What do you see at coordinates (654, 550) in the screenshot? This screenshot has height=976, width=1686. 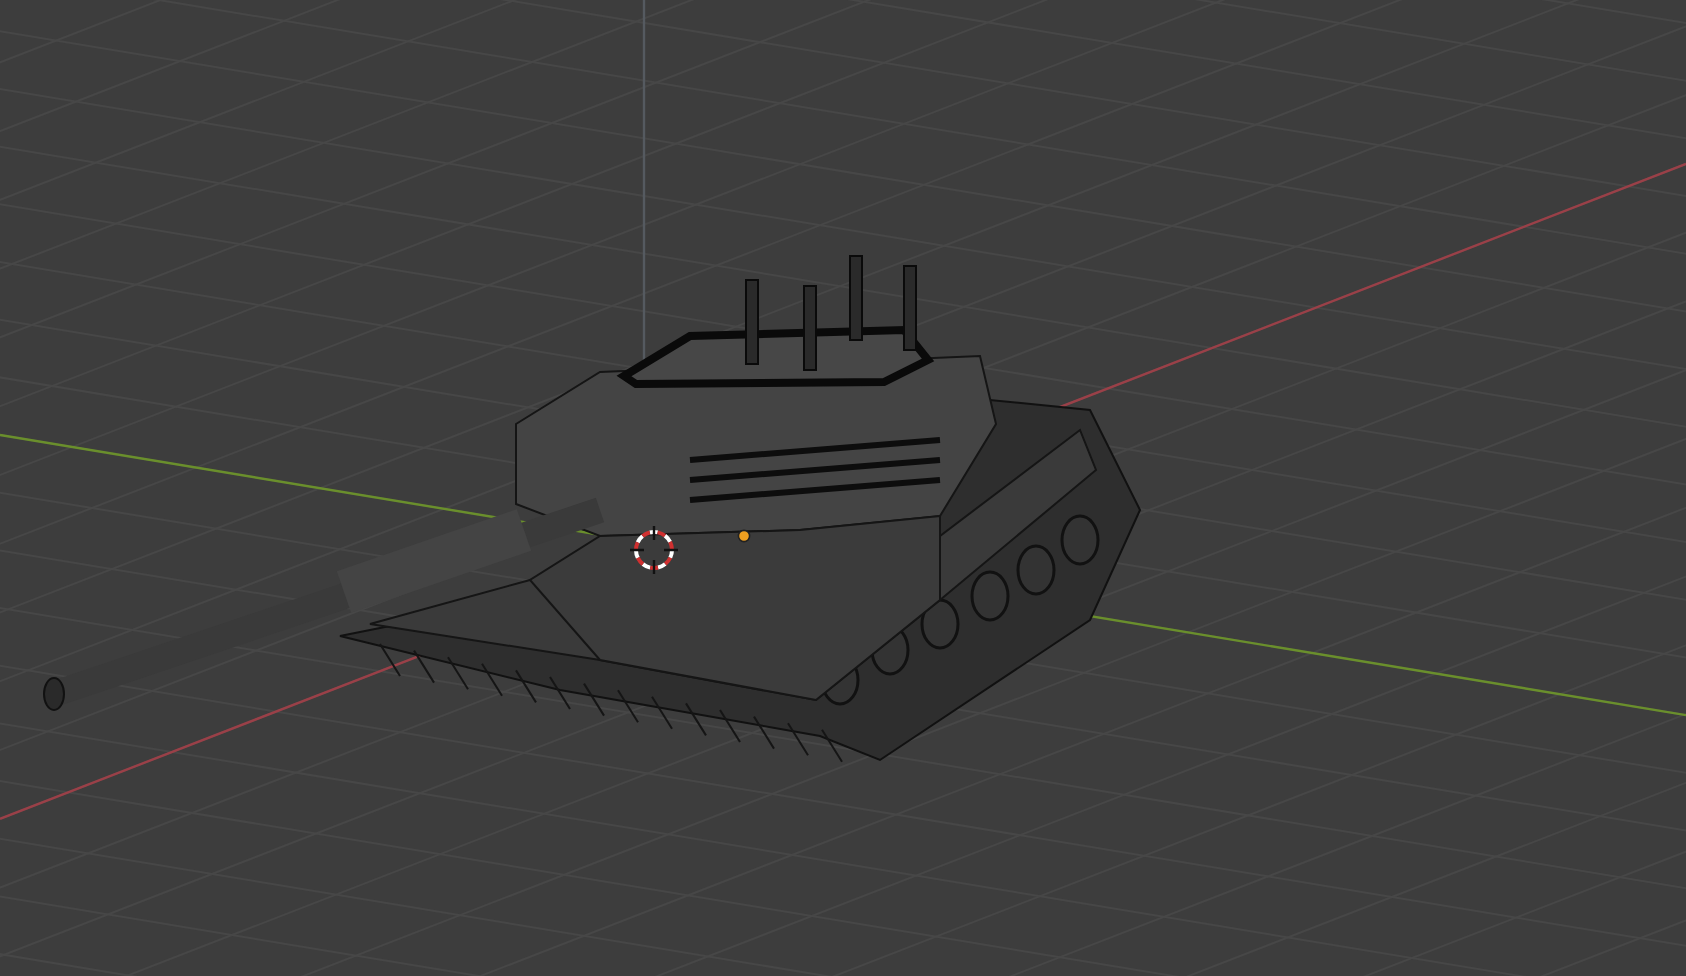 I see `3d-cursor-icon` at bounding box center [654, 550].